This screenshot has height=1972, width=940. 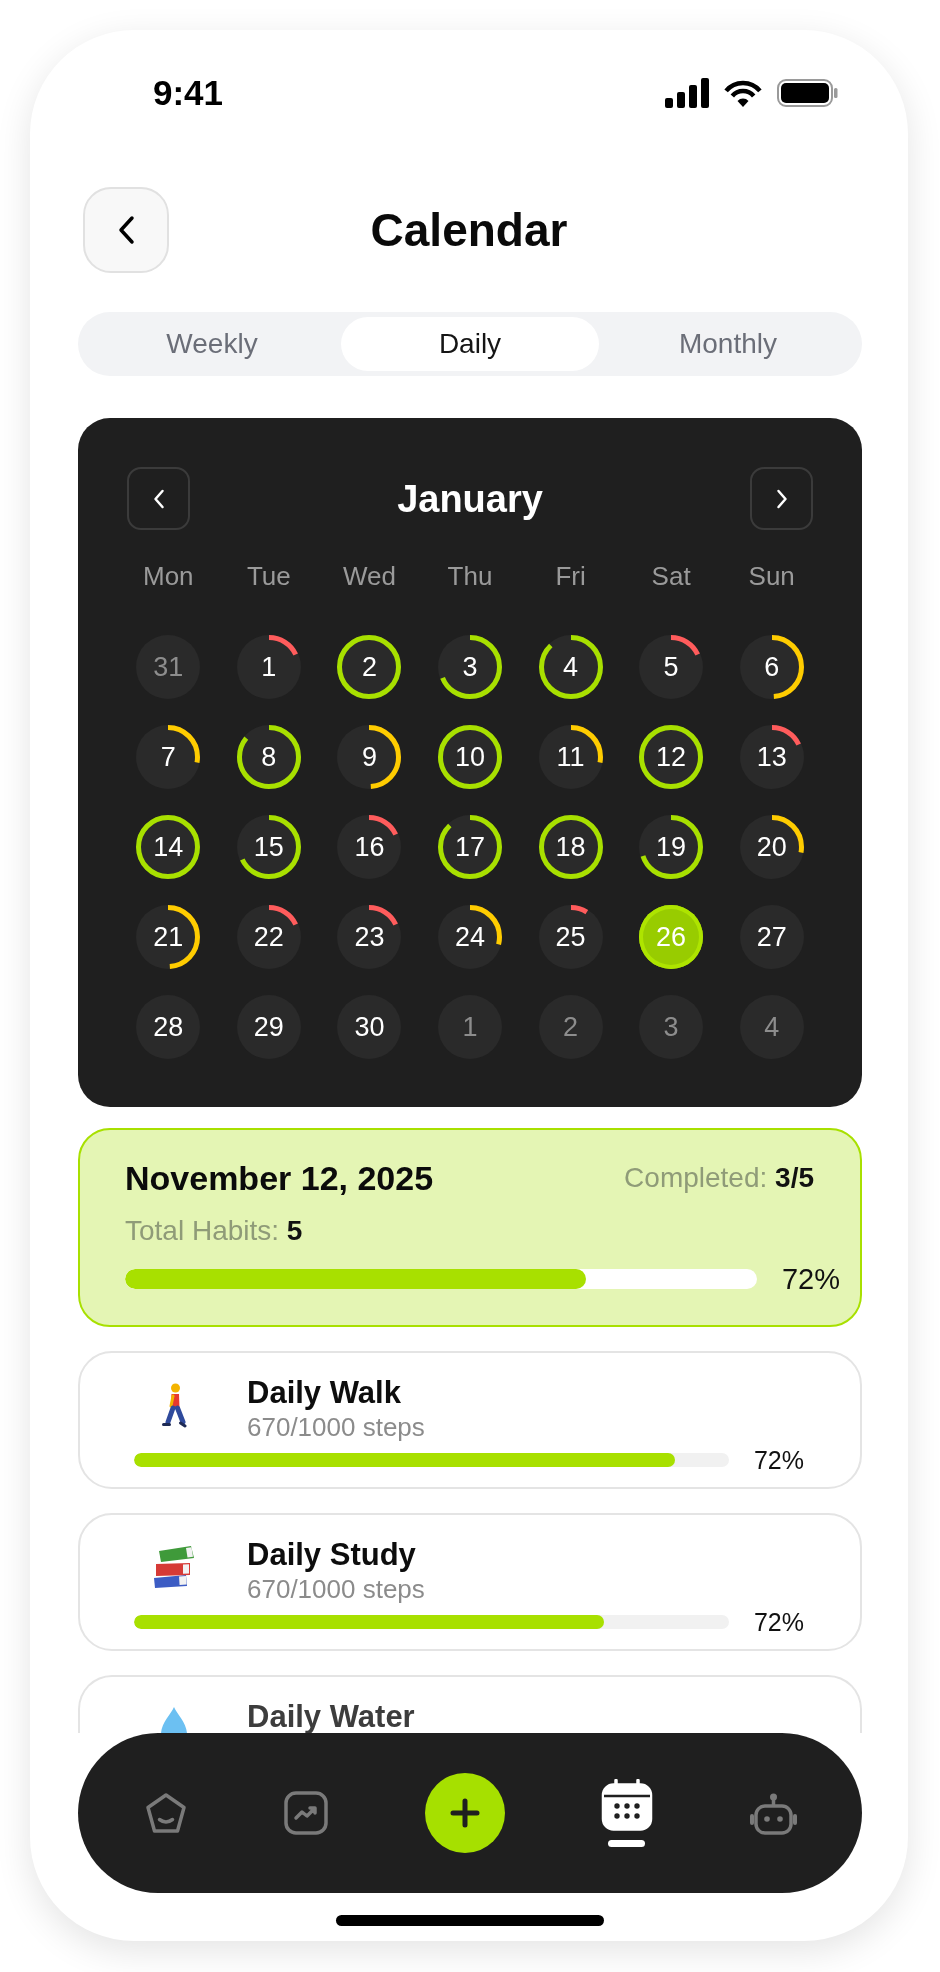 I want to click on weekday-label: Wed, so click(x=369, y=576).